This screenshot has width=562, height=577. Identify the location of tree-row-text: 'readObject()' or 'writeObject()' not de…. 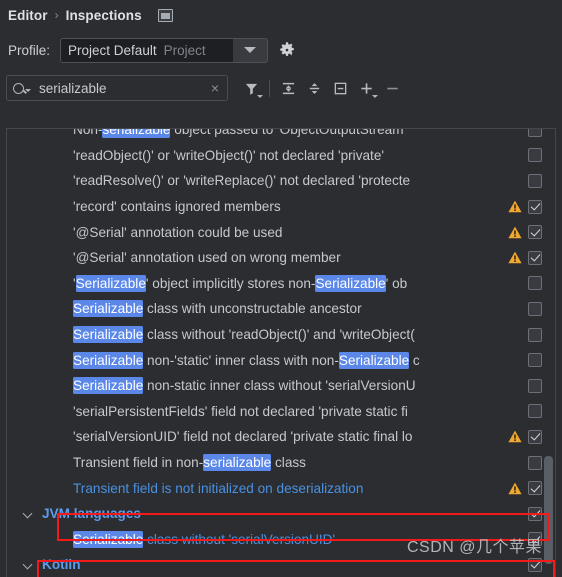
(228, 155).